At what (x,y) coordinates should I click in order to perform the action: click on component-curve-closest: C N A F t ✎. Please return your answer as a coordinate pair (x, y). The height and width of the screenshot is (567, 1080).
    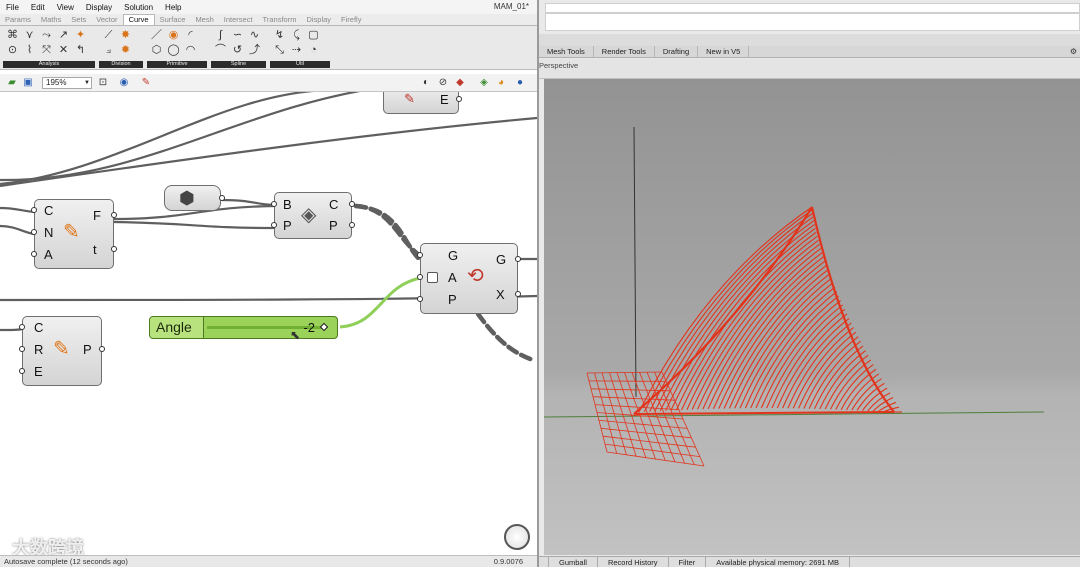
    Looking at the image, I should click on (74, 234).